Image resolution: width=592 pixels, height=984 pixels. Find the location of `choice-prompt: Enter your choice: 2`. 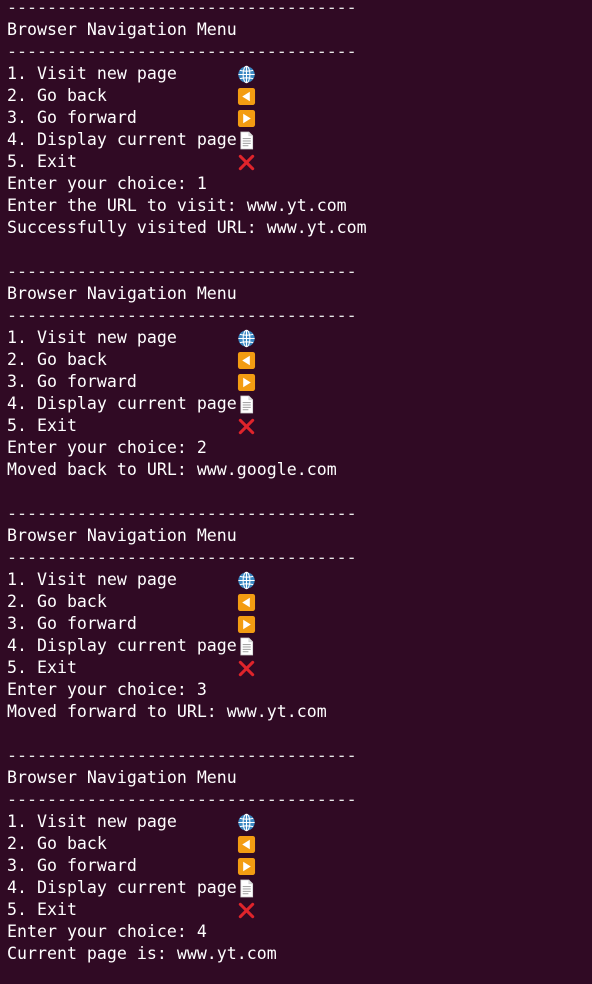

choice-prompt: Enter your choice: 2 is located at coordinates (107, 447).